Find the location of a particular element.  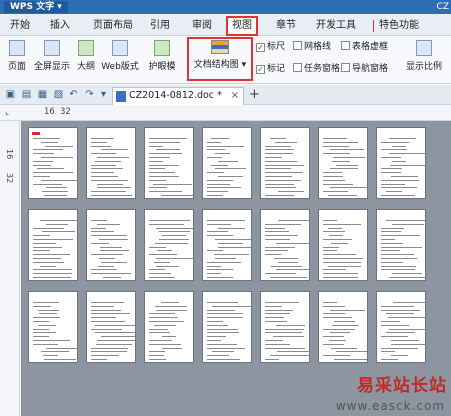

print-preview-icon: ▧ is located at coordinates (58, 94).